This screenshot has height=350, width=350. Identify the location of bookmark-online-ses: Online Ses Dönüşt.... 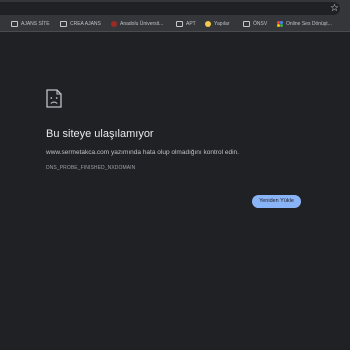
(304, 24).